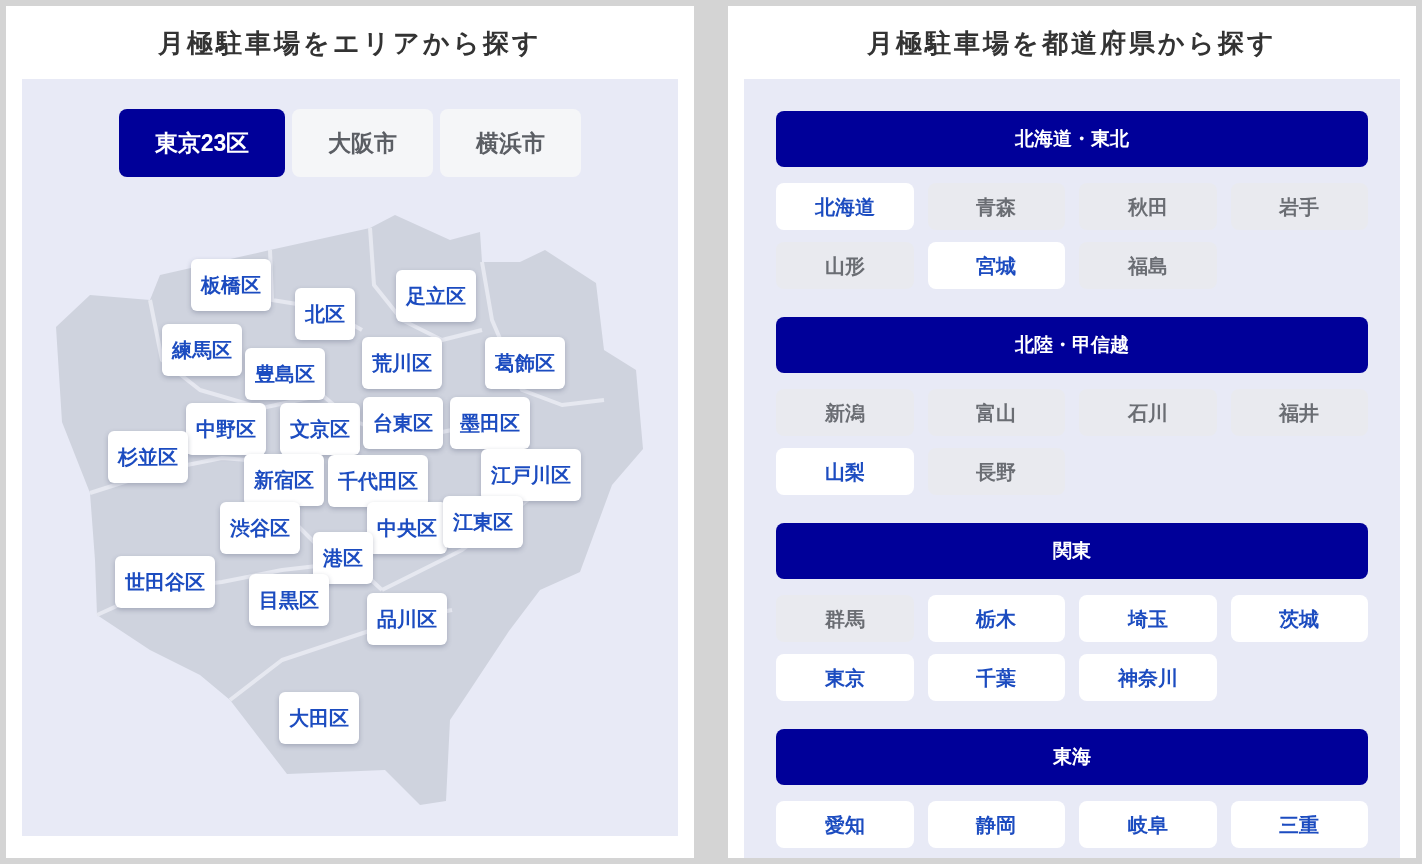  Describe the element at coordinates (483, 522) in the screenshot. I see `district-button: 江東区` at that location.